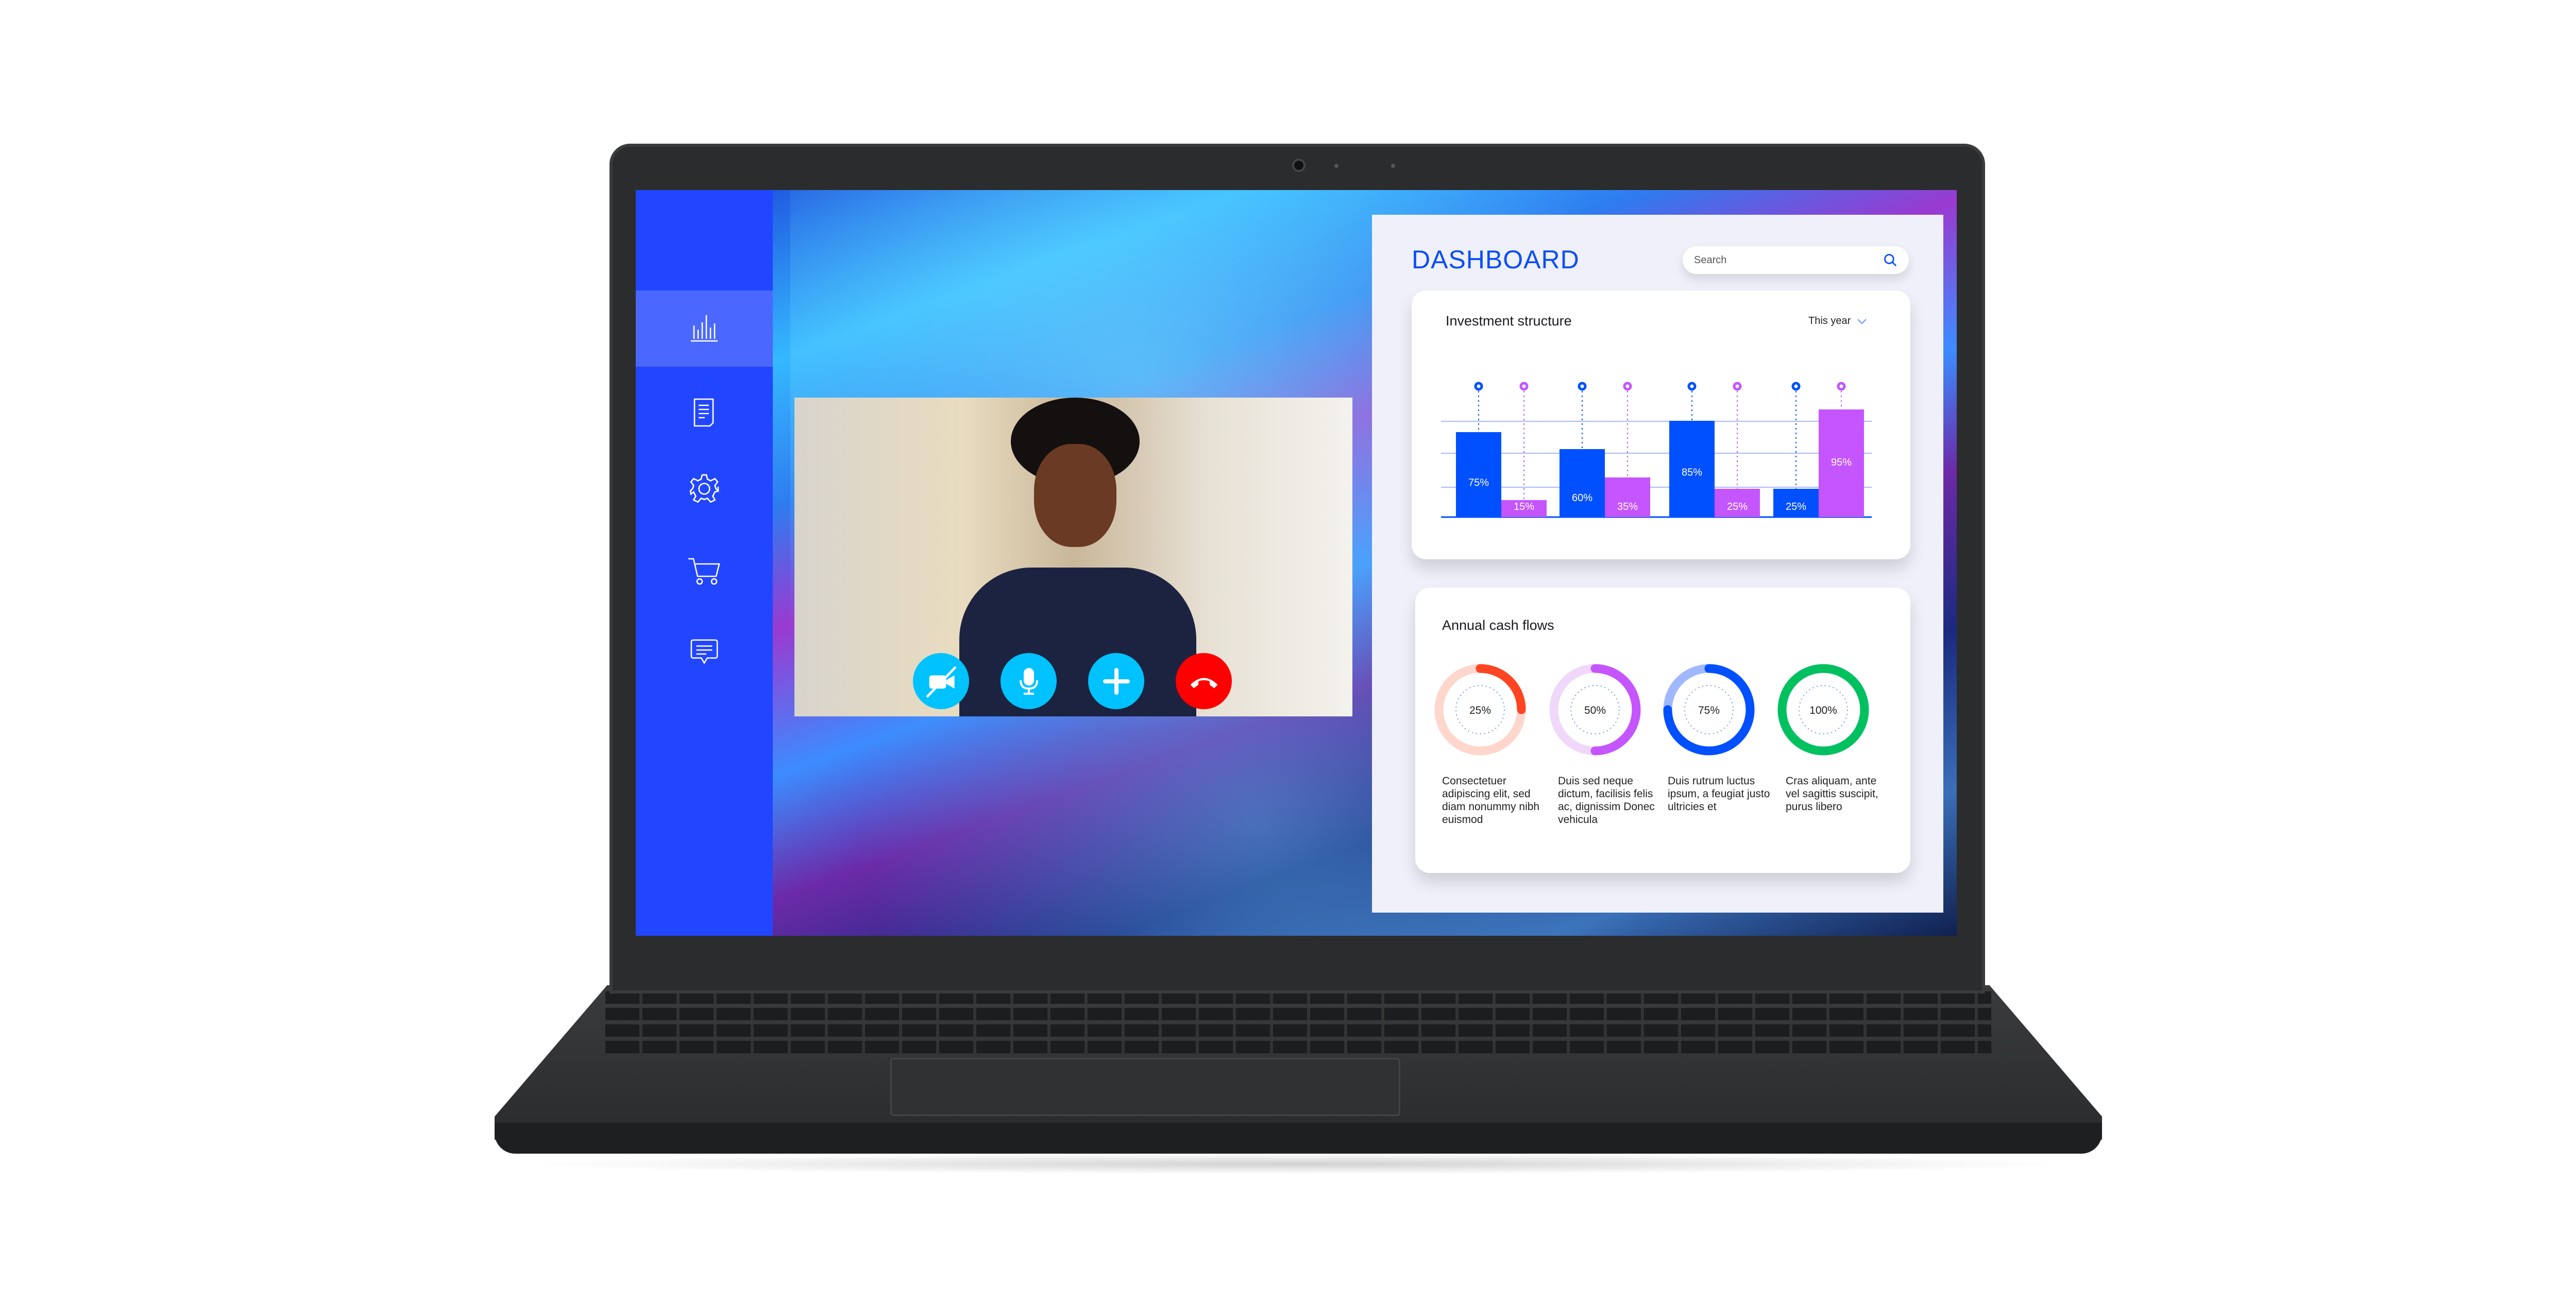 The height and width of the screenshot is (1303, 2576). Describe the element at coordinates (1709, 710) in the screenshot. I see `ring-value-label: 75%` at that location.